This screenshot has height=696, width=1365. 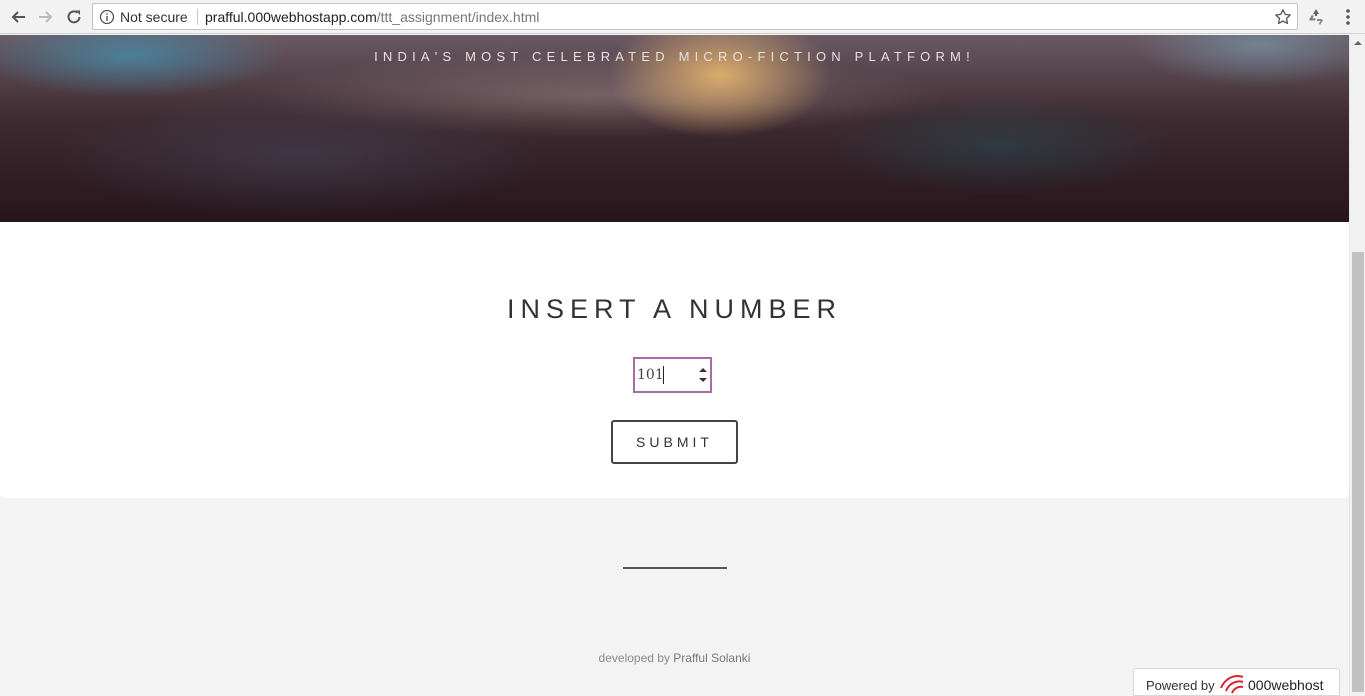 I want to click on star-icon, so click(x=1283, y=17).